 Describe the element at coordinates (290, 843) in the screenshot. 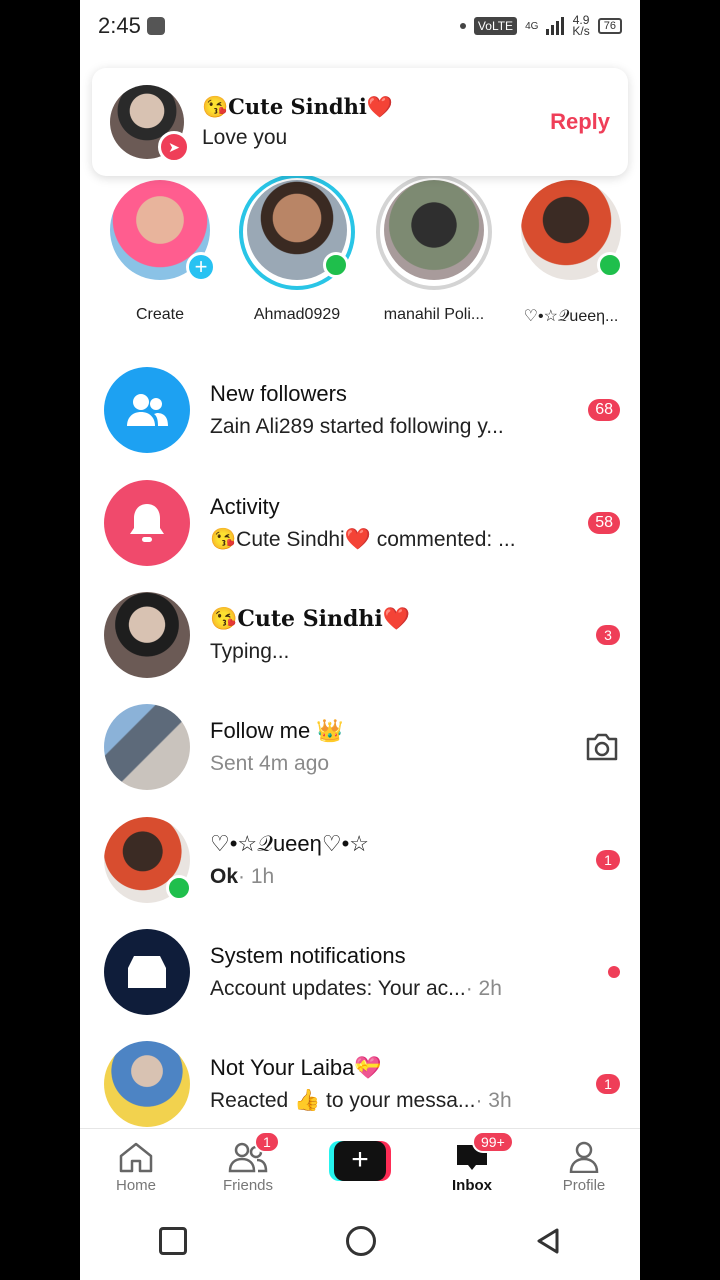

I see `row-title: ♡•☆𝒬ueeη♡•☆` at that location.